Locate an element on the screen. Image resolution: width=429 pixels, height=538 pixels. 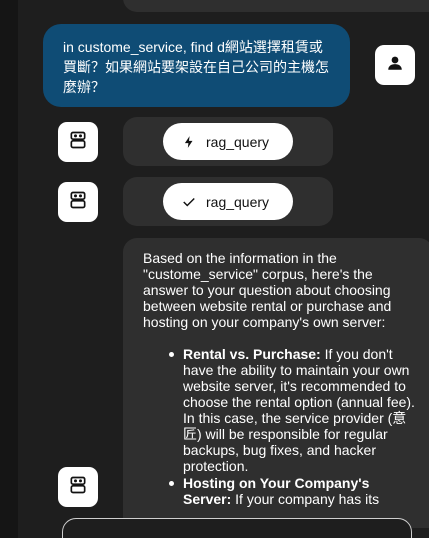
message-input is located at coordinates (237, 528).